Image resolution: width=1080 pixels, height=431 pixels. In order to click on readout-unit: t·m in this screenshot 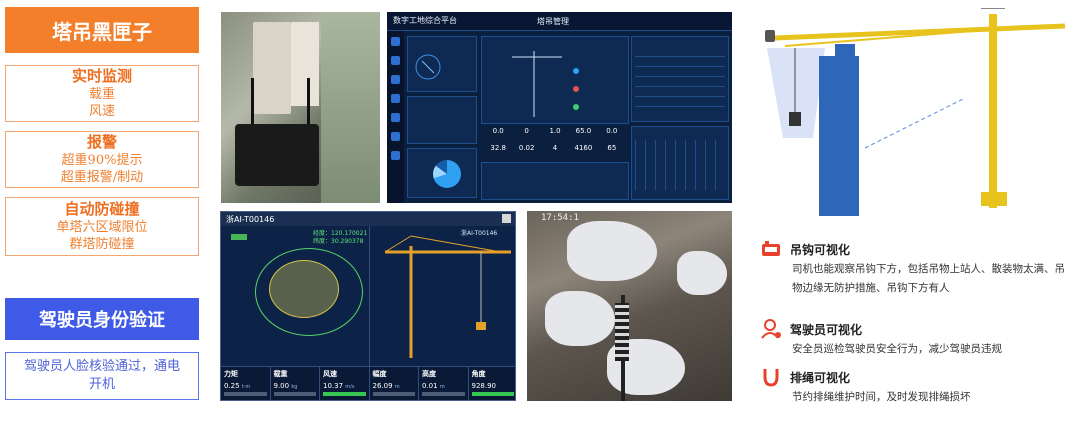, I will do `click(246, 387)`.